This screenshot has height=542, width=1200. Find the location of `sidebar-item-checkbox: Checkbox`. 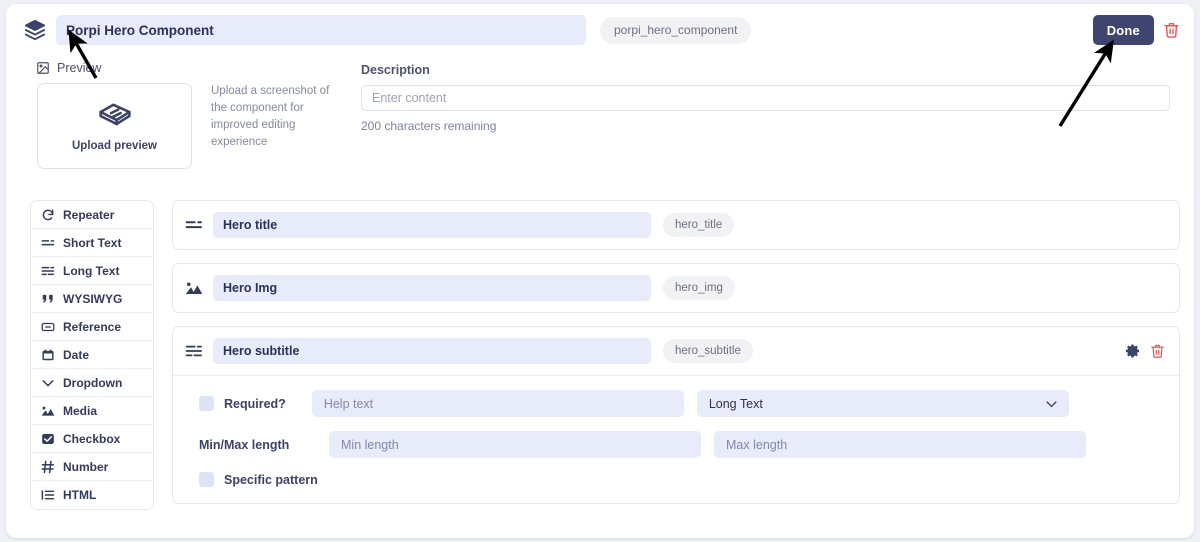

sidebar-item-checkbox: Checkbox is located at coordinates (92, 439).